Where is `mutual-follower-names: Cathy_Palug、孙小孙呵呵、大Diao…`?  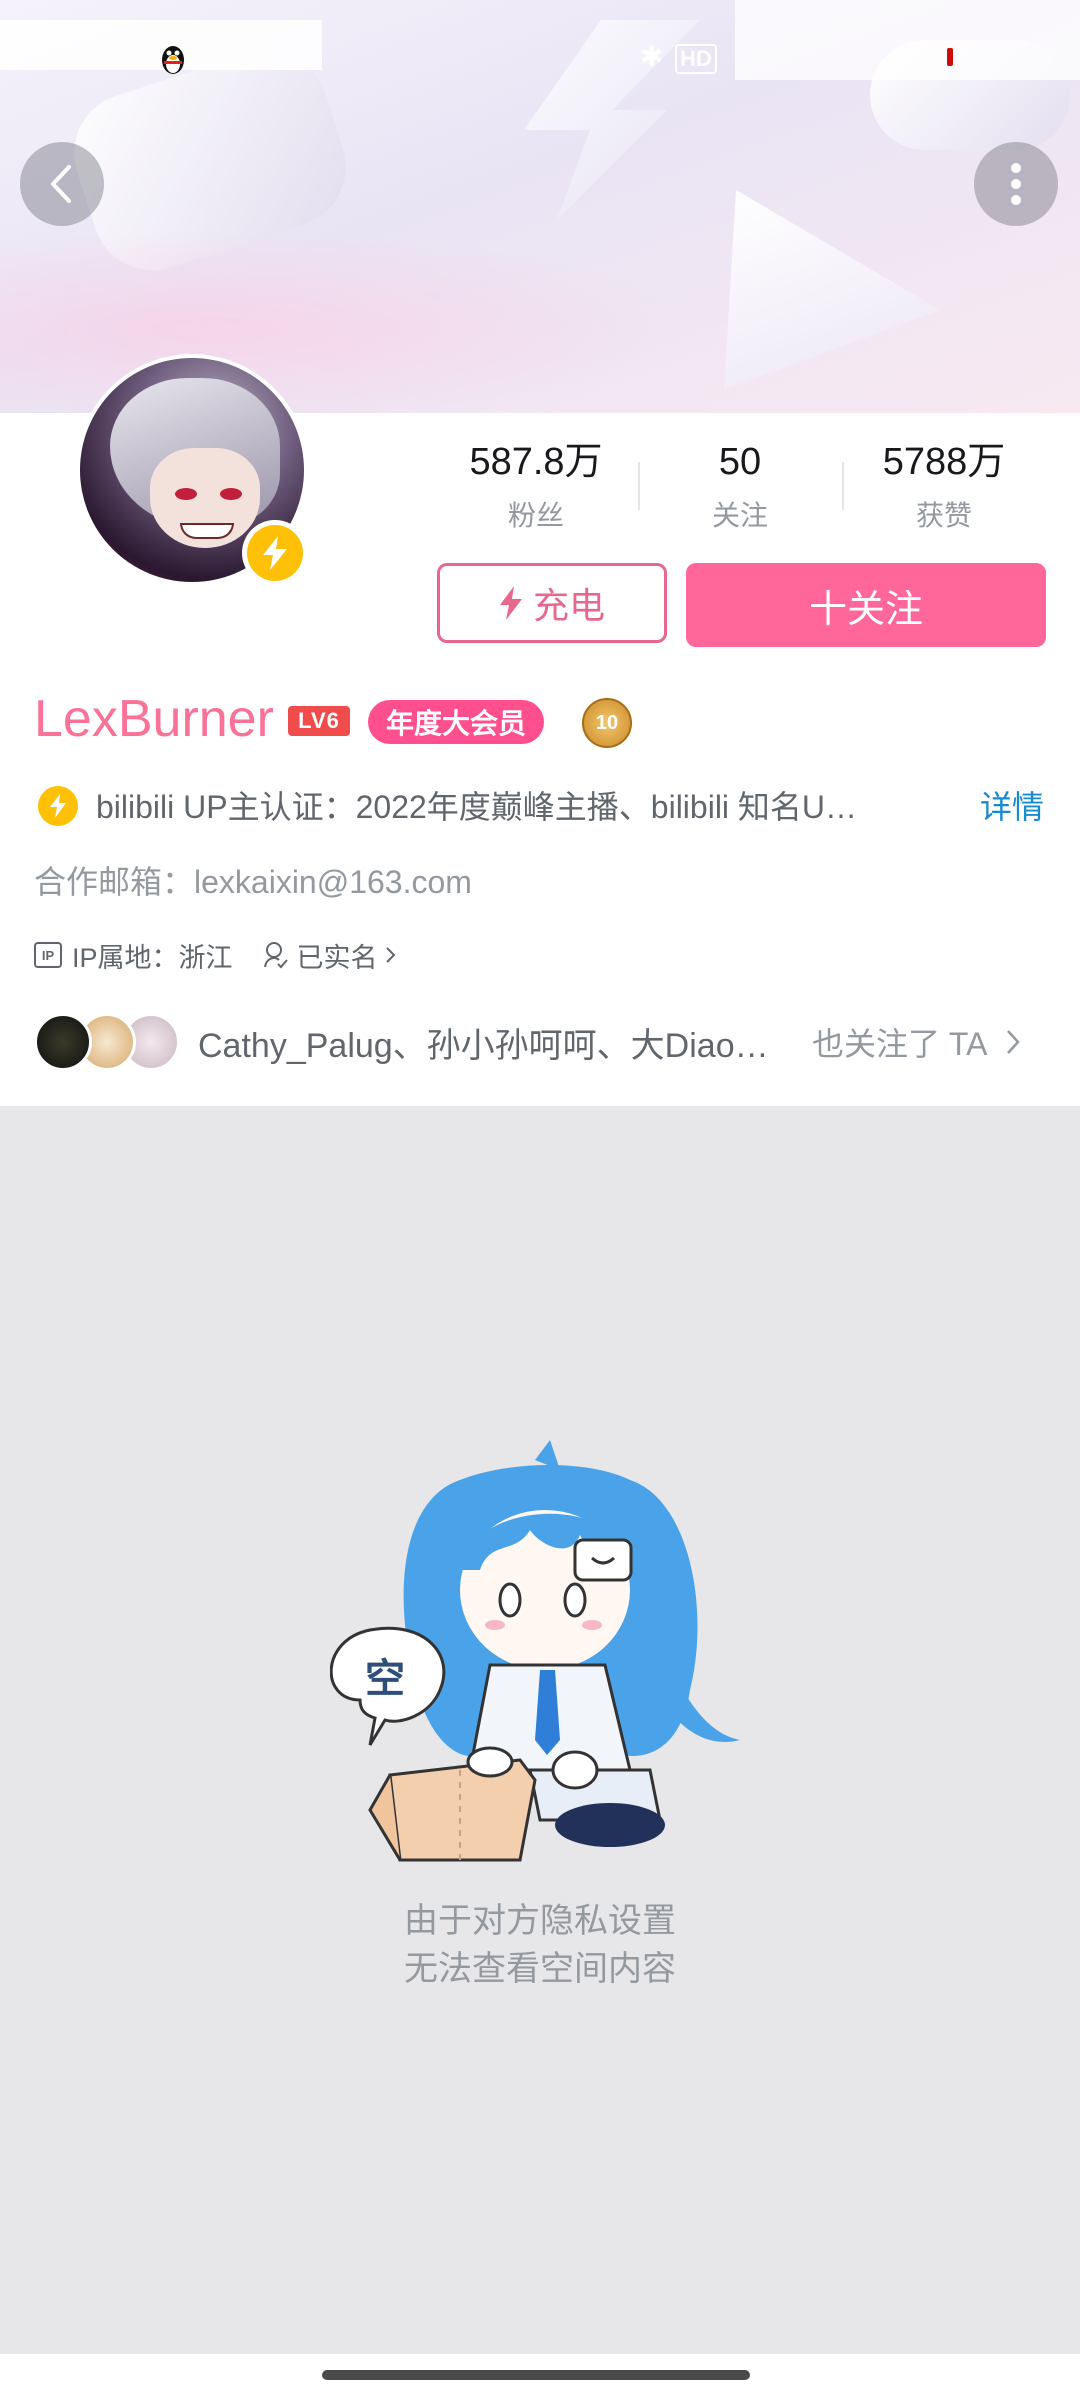
mutual-follower-names: Cathy_Palug、孙小孙呵呵、大Diao… is located at coordinates (483, 1045).